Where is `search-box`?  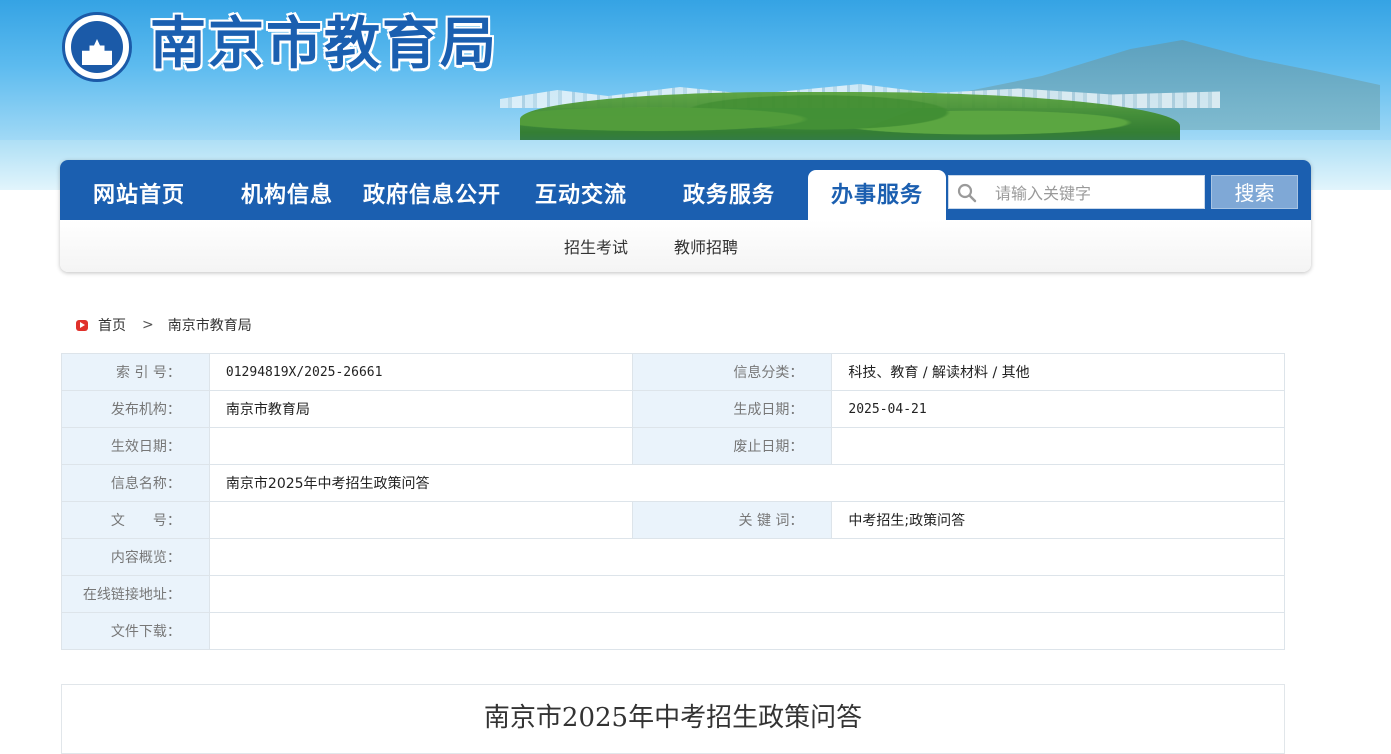
search-box is located at coordinates (1076, 192).